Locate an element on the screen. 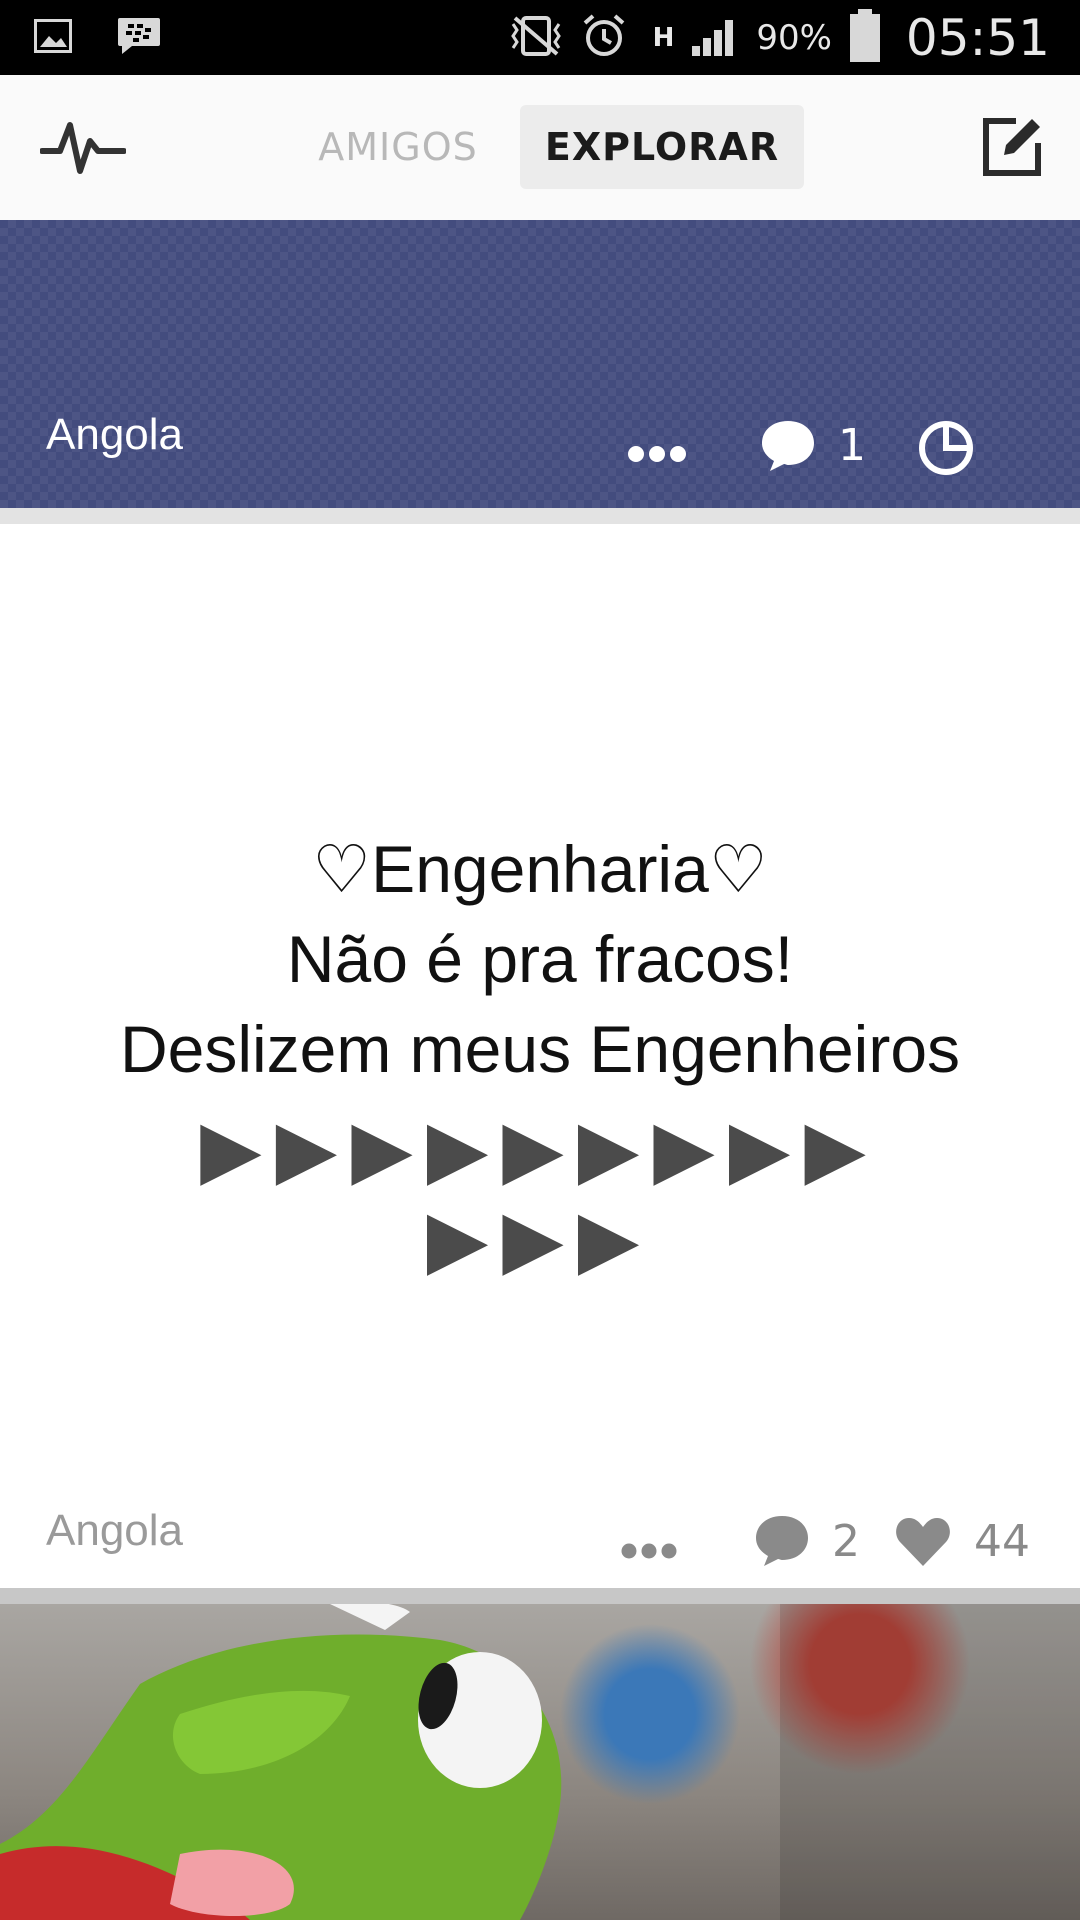 The height and width of the screenshot is (1920, 1080). post-more-options-icon is located at coordinates (649, 1553).